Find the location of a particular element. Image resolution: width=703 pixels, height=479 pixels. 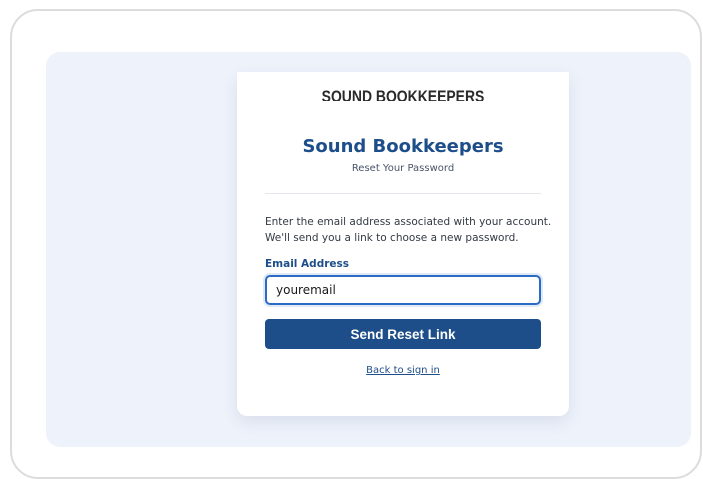

brand-title: Sound Bookkeepers is located at coordinates (403, 146).